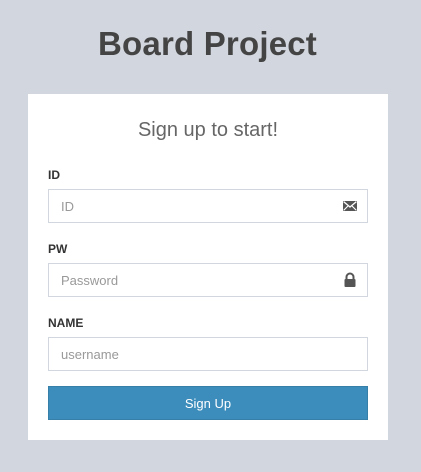 This screenshot has width=421, height=472. I want to click on name-input-wrapper, so click(208, 354).